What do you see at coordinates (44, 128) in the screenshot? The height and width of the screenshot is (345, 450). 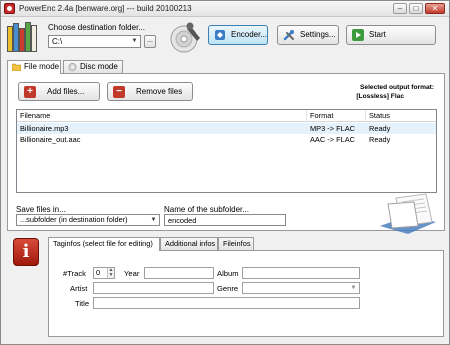 I see `row-filename: Billionaire.mp3` at bounding box center [44, 128].